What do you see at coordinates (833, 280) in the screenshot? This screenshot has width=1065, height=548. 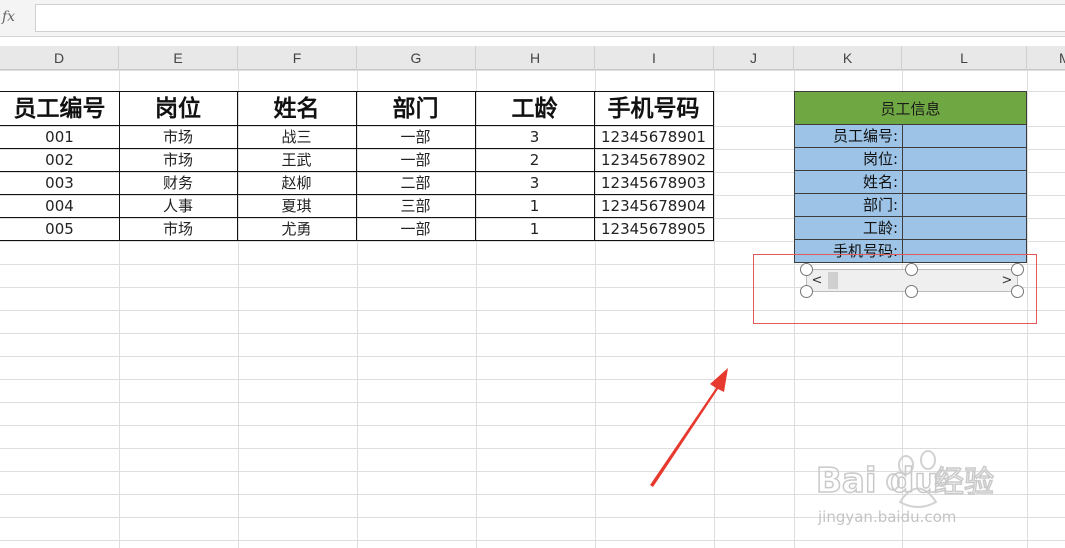 I see `scroll-thumb` at bounding box center [833, 280].